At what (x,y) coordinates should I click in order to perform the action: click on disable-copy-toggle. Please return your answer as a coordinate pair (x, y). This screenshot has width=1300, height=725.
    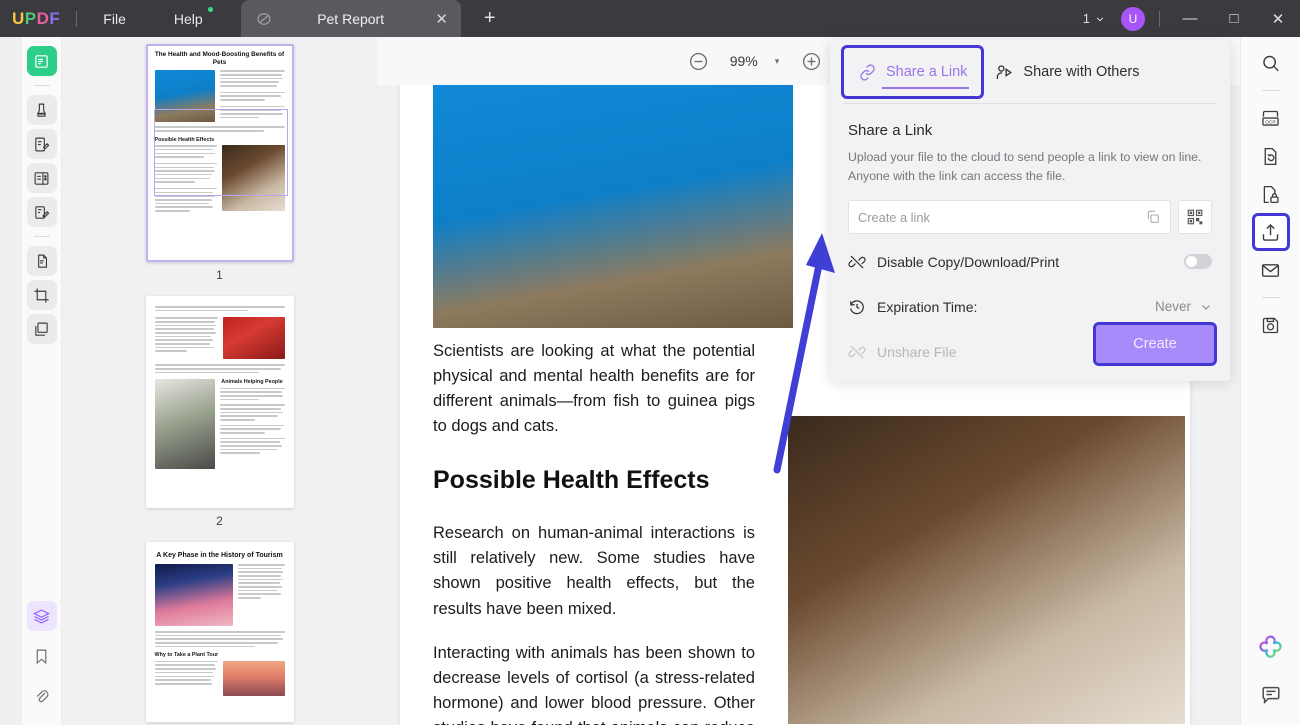
    Looking at the image, I should click on (1198, 262).